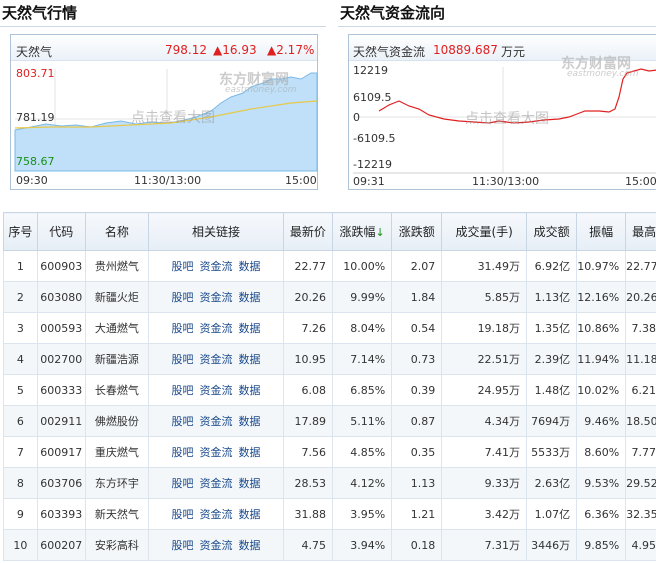 The image size is (656, 563). Describe the element at coordinates (307, 452) in the screenshot. I see `latest-price: 7.56` at that location.